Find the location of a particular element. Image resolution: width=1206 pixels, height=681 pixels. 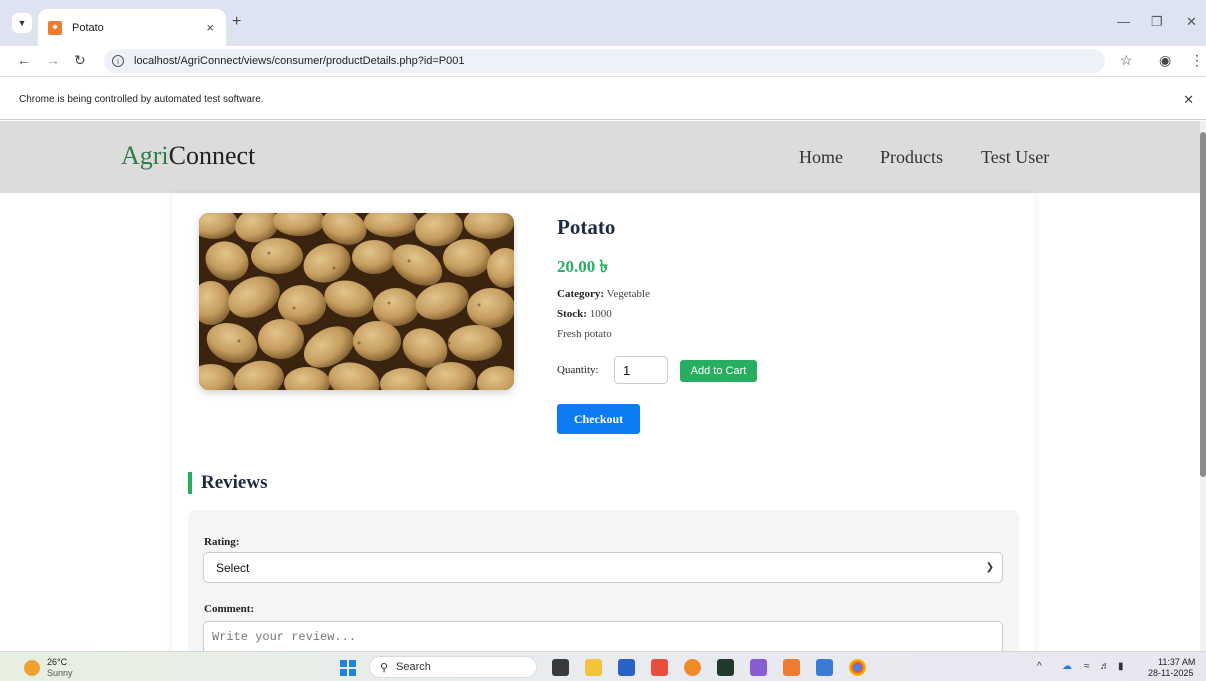

weather-temperature: 26°C is located at coordinates (57, 662).